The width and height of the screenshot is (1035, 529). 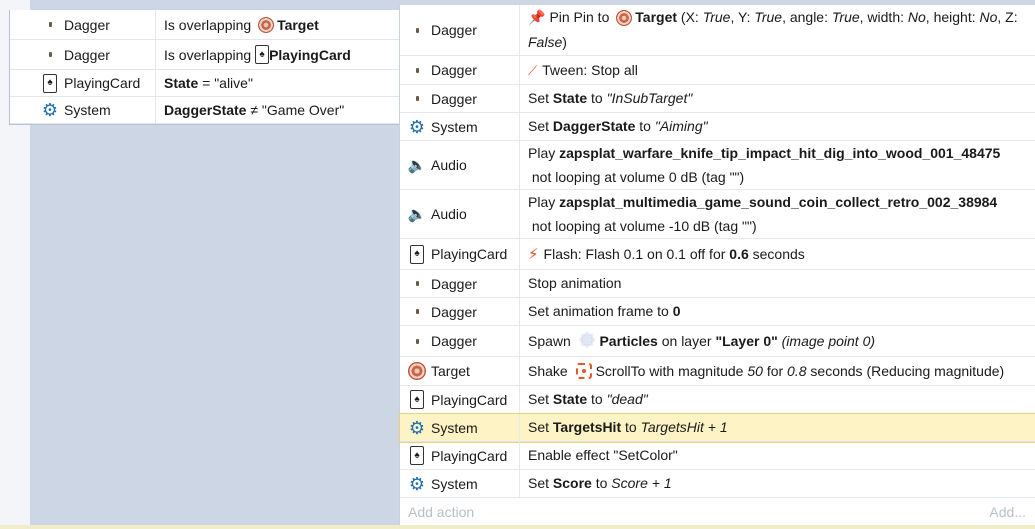 I want to click on action-row: ⚙ System Set Score to Score + 1, so click(x=717, y=484).